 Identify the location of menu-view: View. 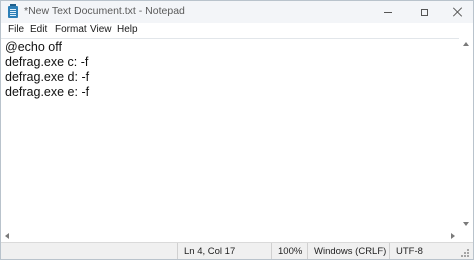
(101, 29).